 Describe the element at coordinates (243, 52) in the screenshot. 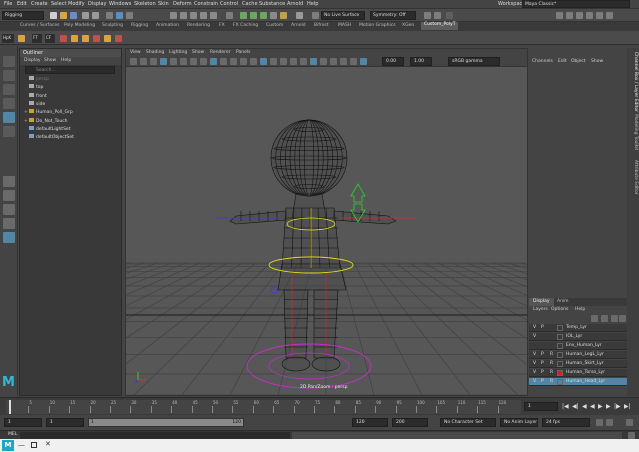

I see `vp-menu-panels: Panels` at that location.